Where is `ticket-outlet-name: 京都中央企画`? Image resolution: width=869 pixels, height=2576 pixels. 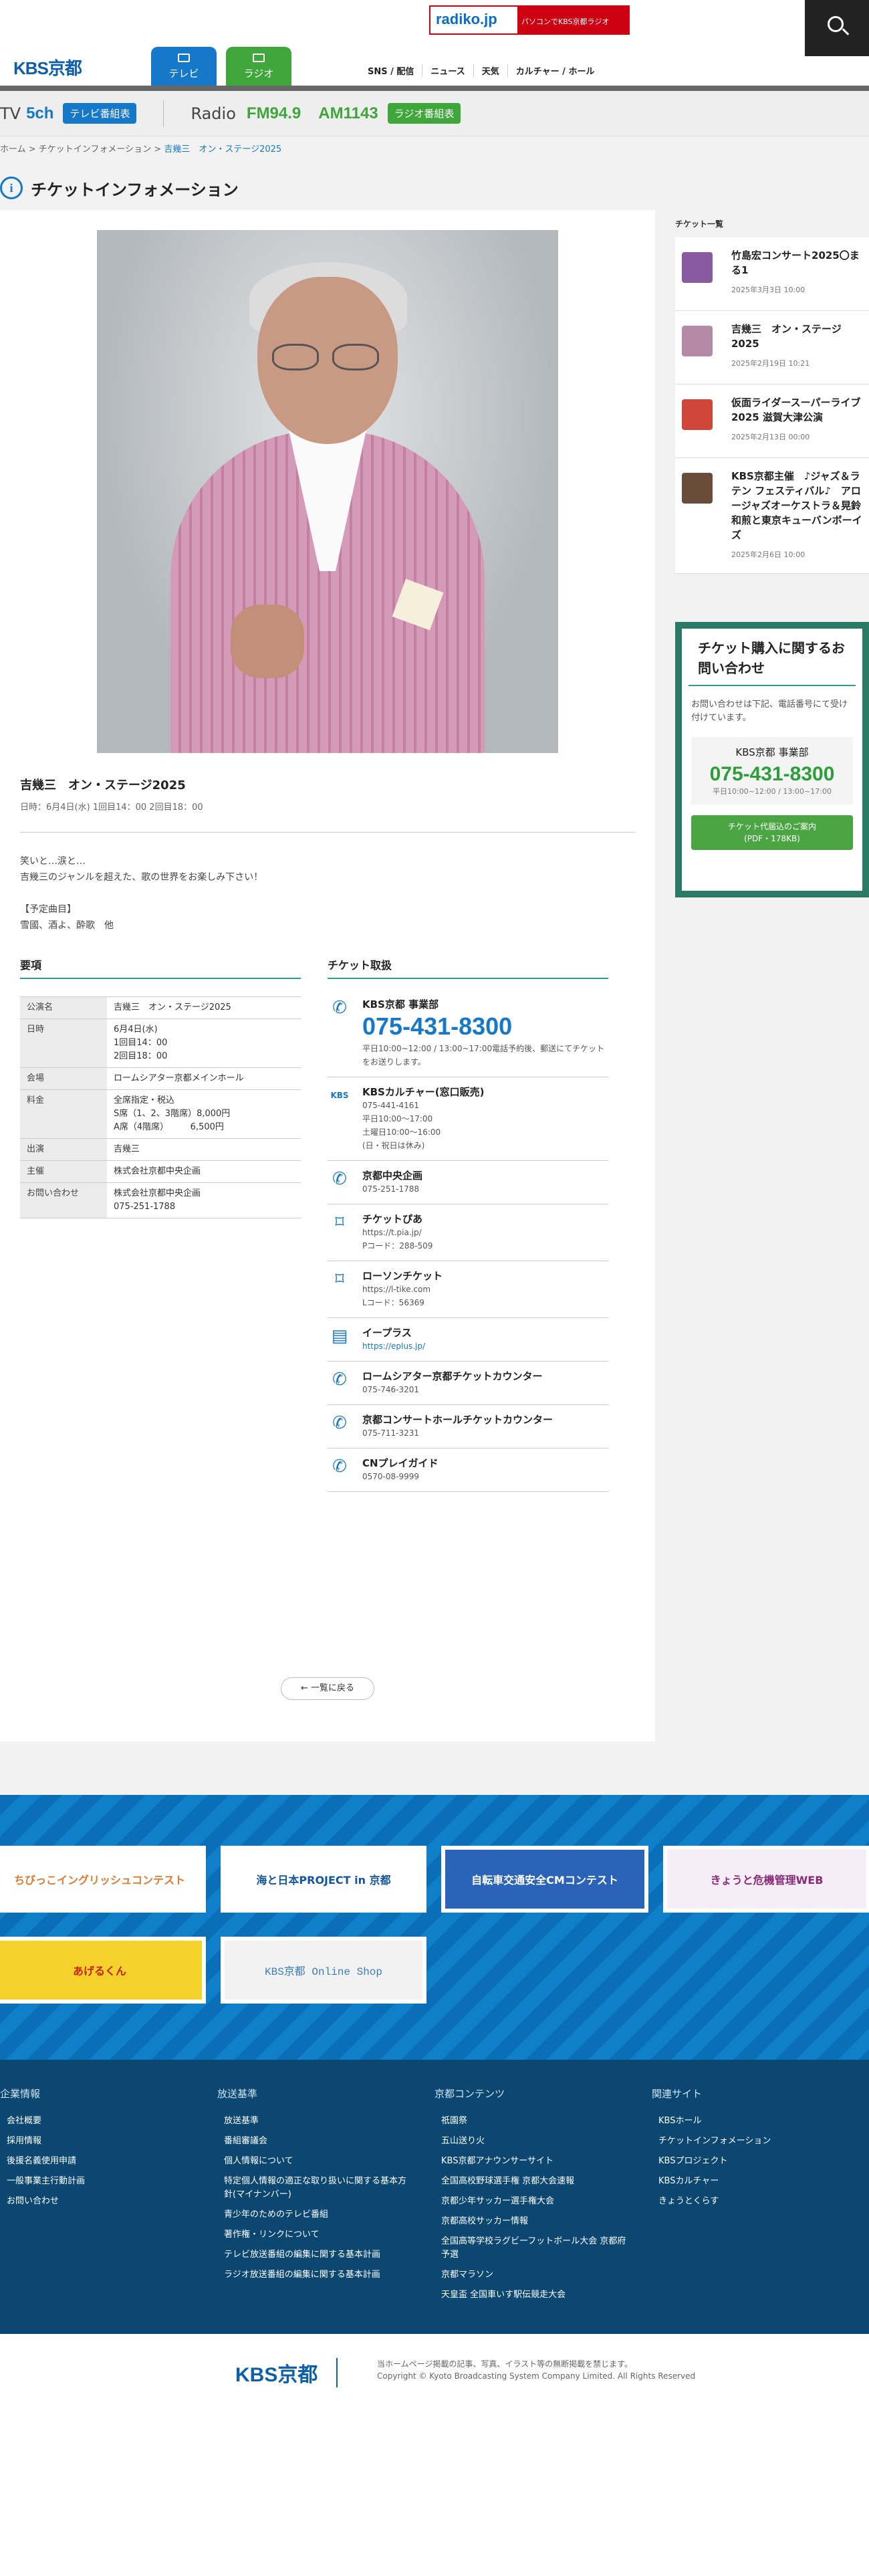
ticket-outlet-name: 京都中央企画 is located at coordinates (392, 1175).